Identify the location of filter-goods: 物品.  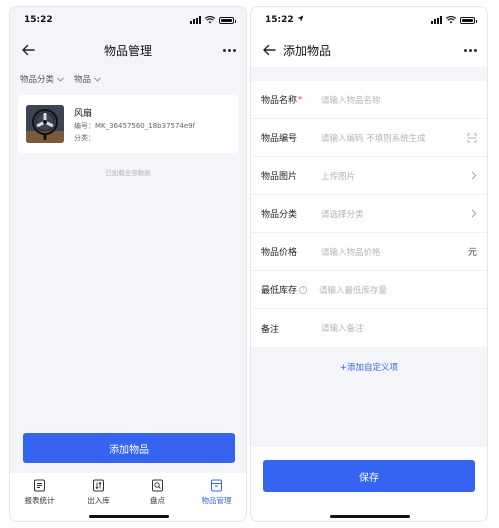
(87, 79).